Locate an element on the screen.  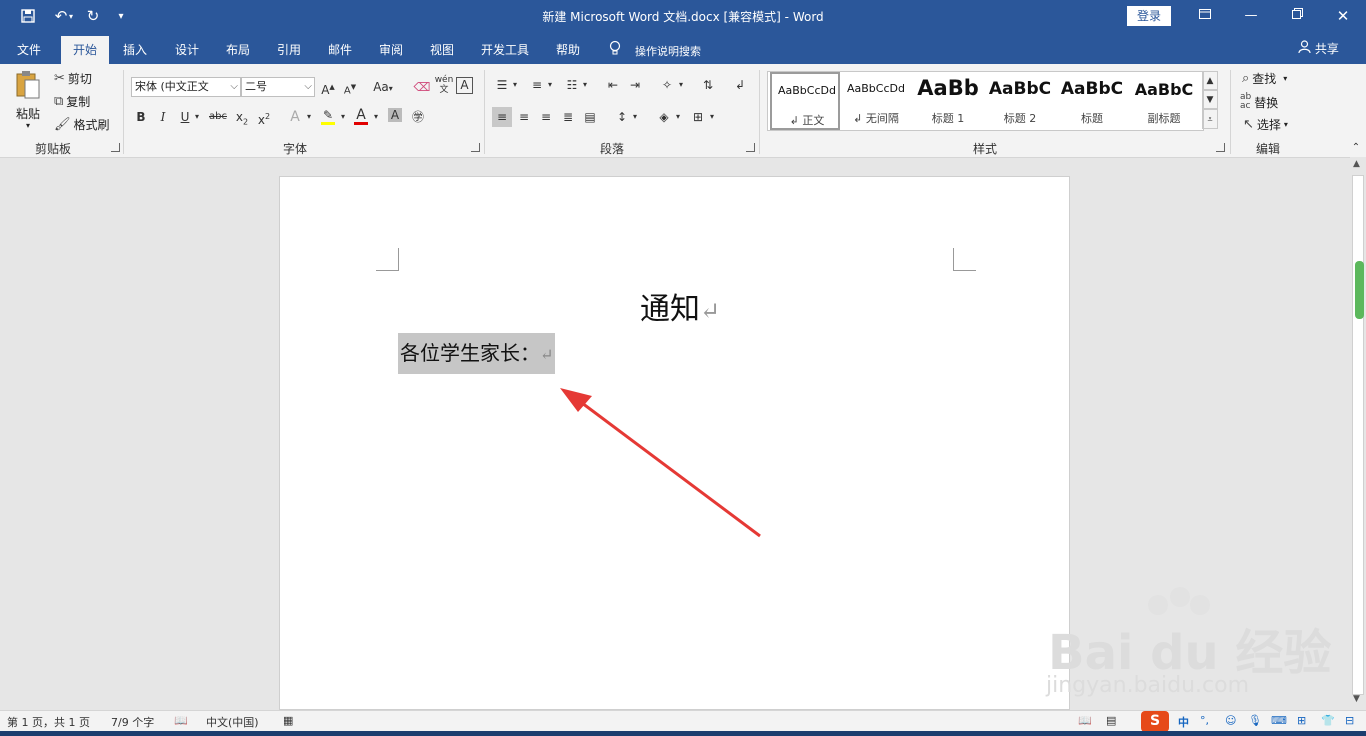
enclose-characters-icon: ㊫ is located at coordinates (418, 117).